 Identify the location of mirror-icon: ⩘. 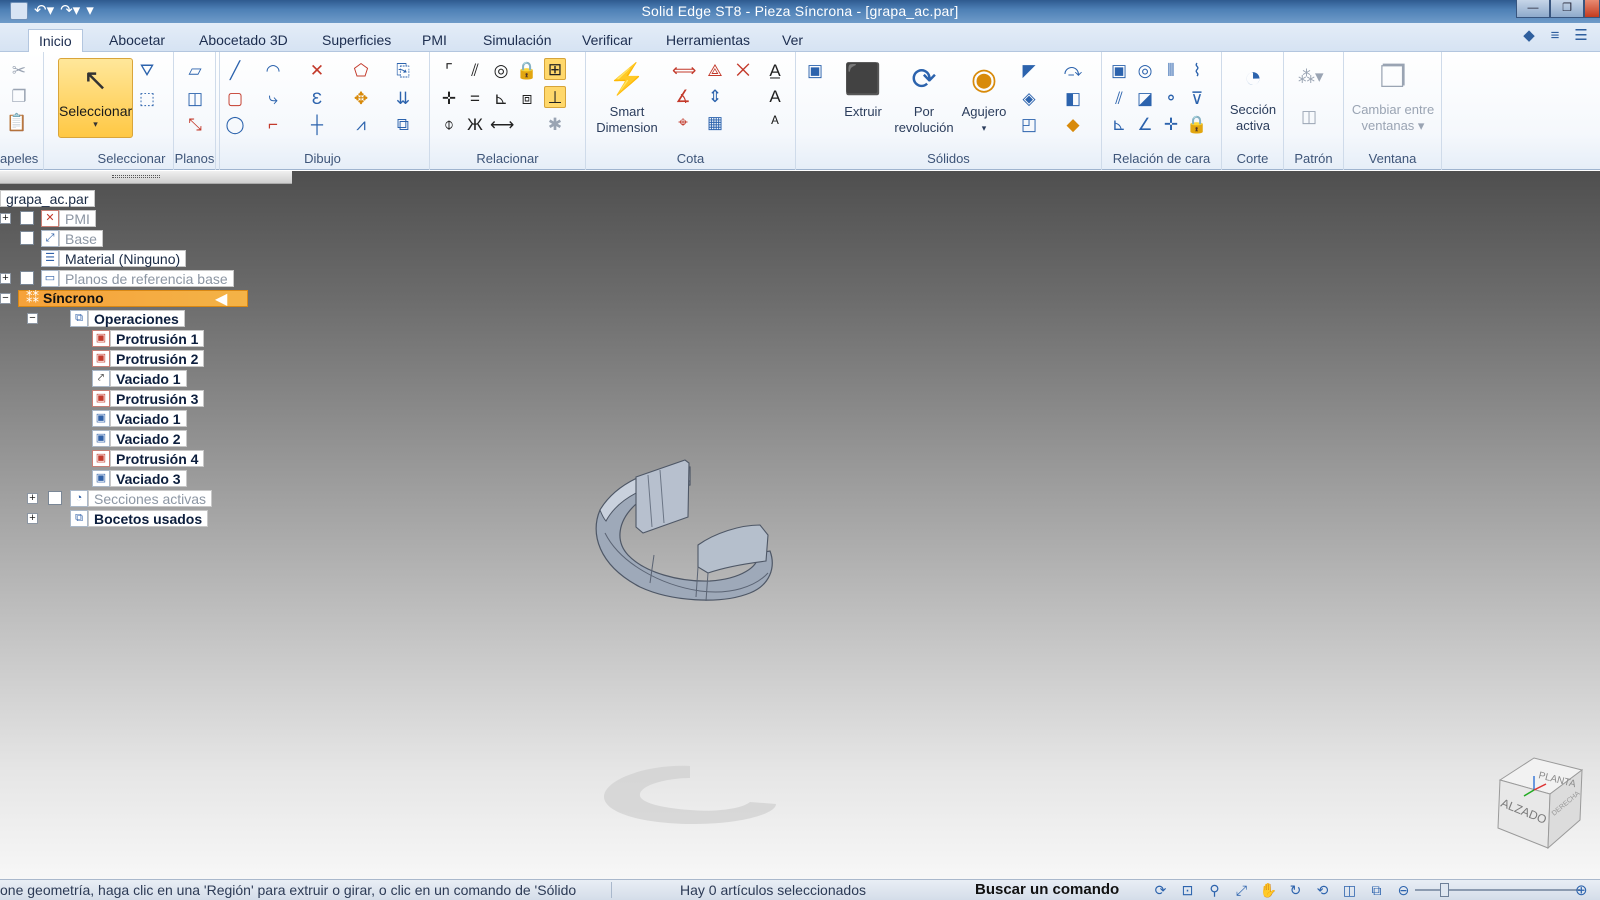
(361, 125).